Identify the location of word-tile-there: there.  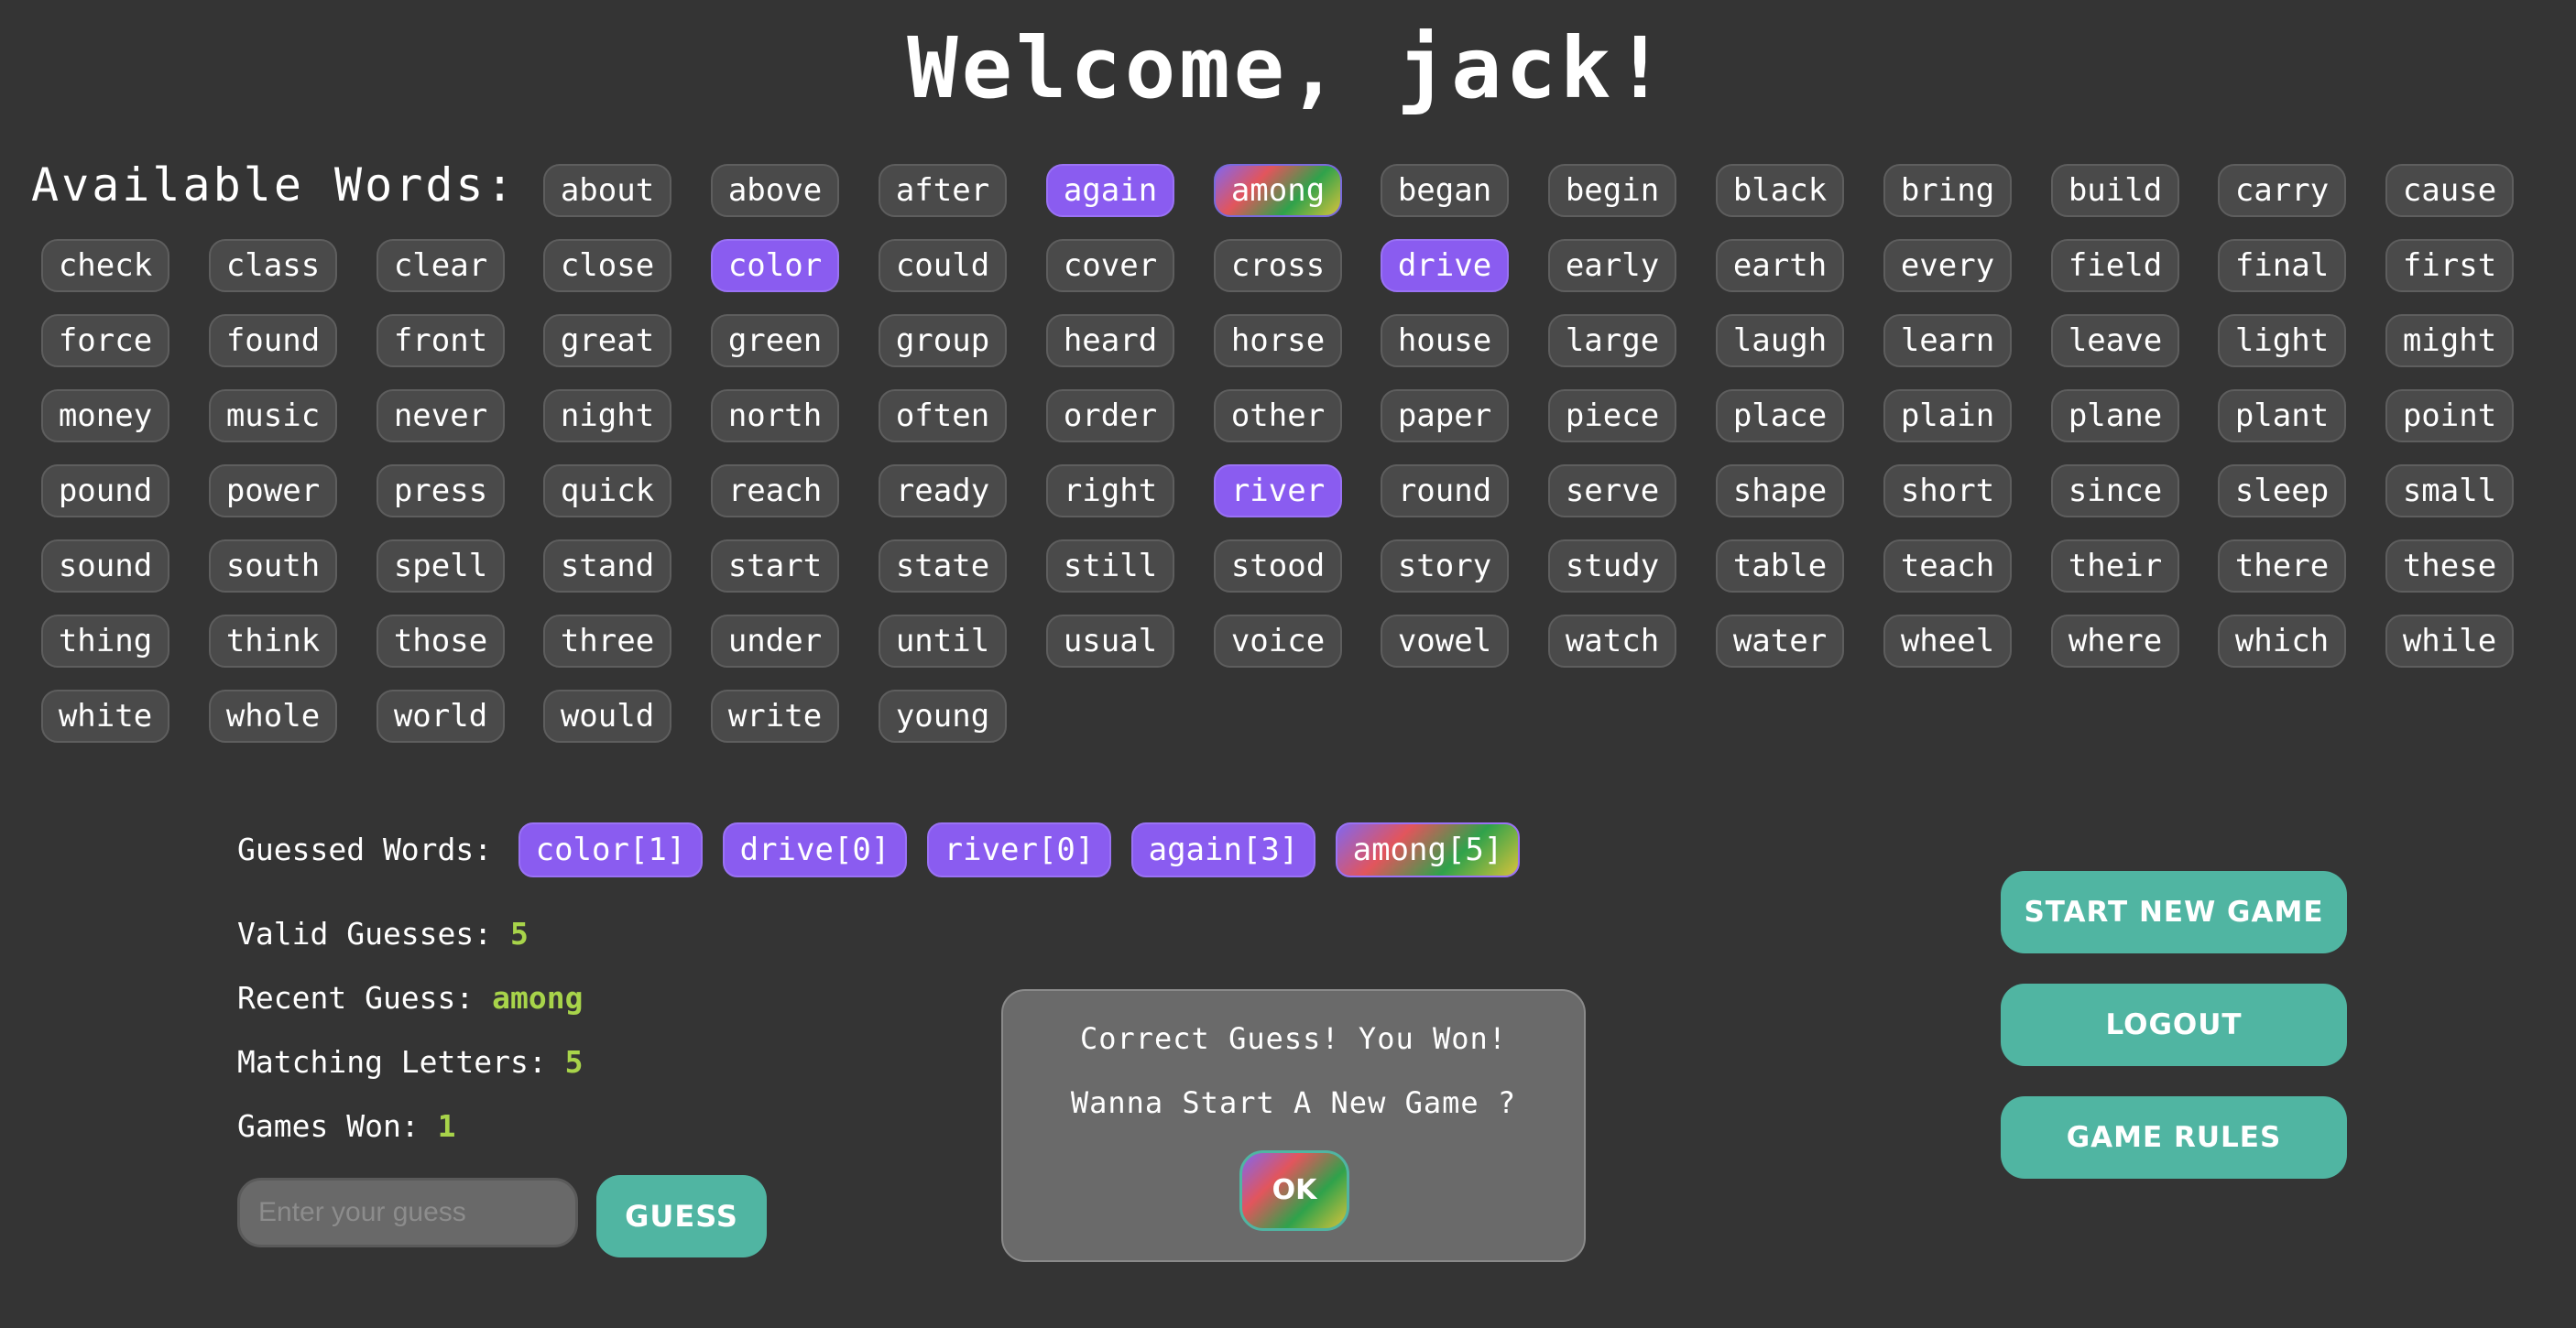
(2282, 566).